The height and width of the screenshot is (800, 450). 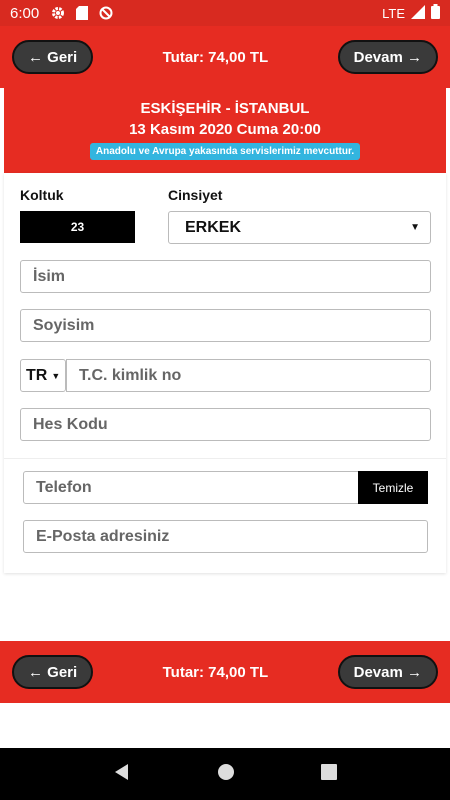 I want to click on blocked-icon, so click(x=106, y=13).